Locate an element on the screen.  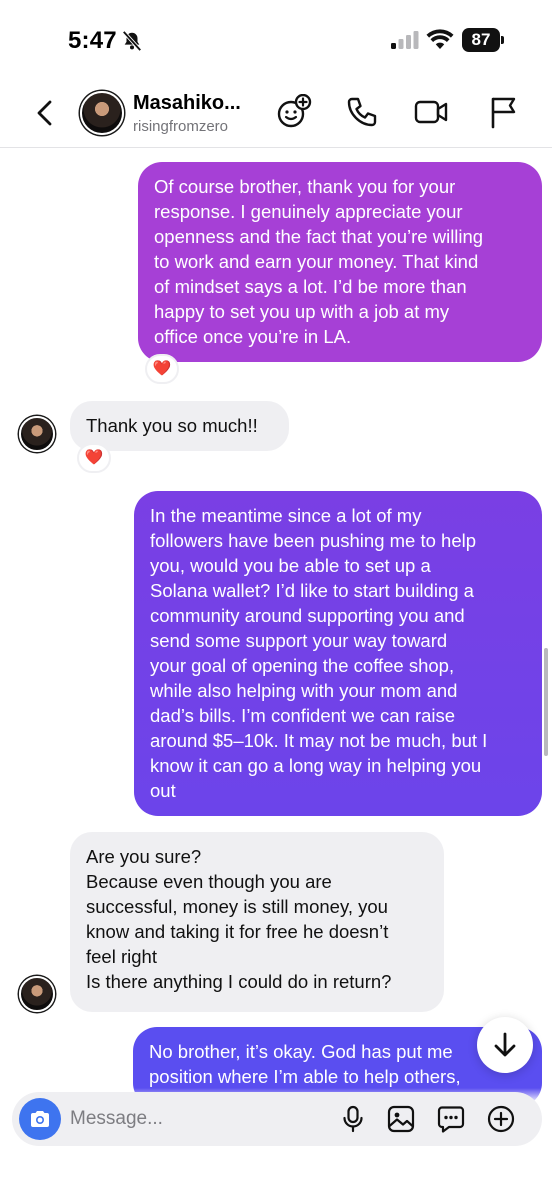
status-time: 5:47 is located at coordinates (92, 40).